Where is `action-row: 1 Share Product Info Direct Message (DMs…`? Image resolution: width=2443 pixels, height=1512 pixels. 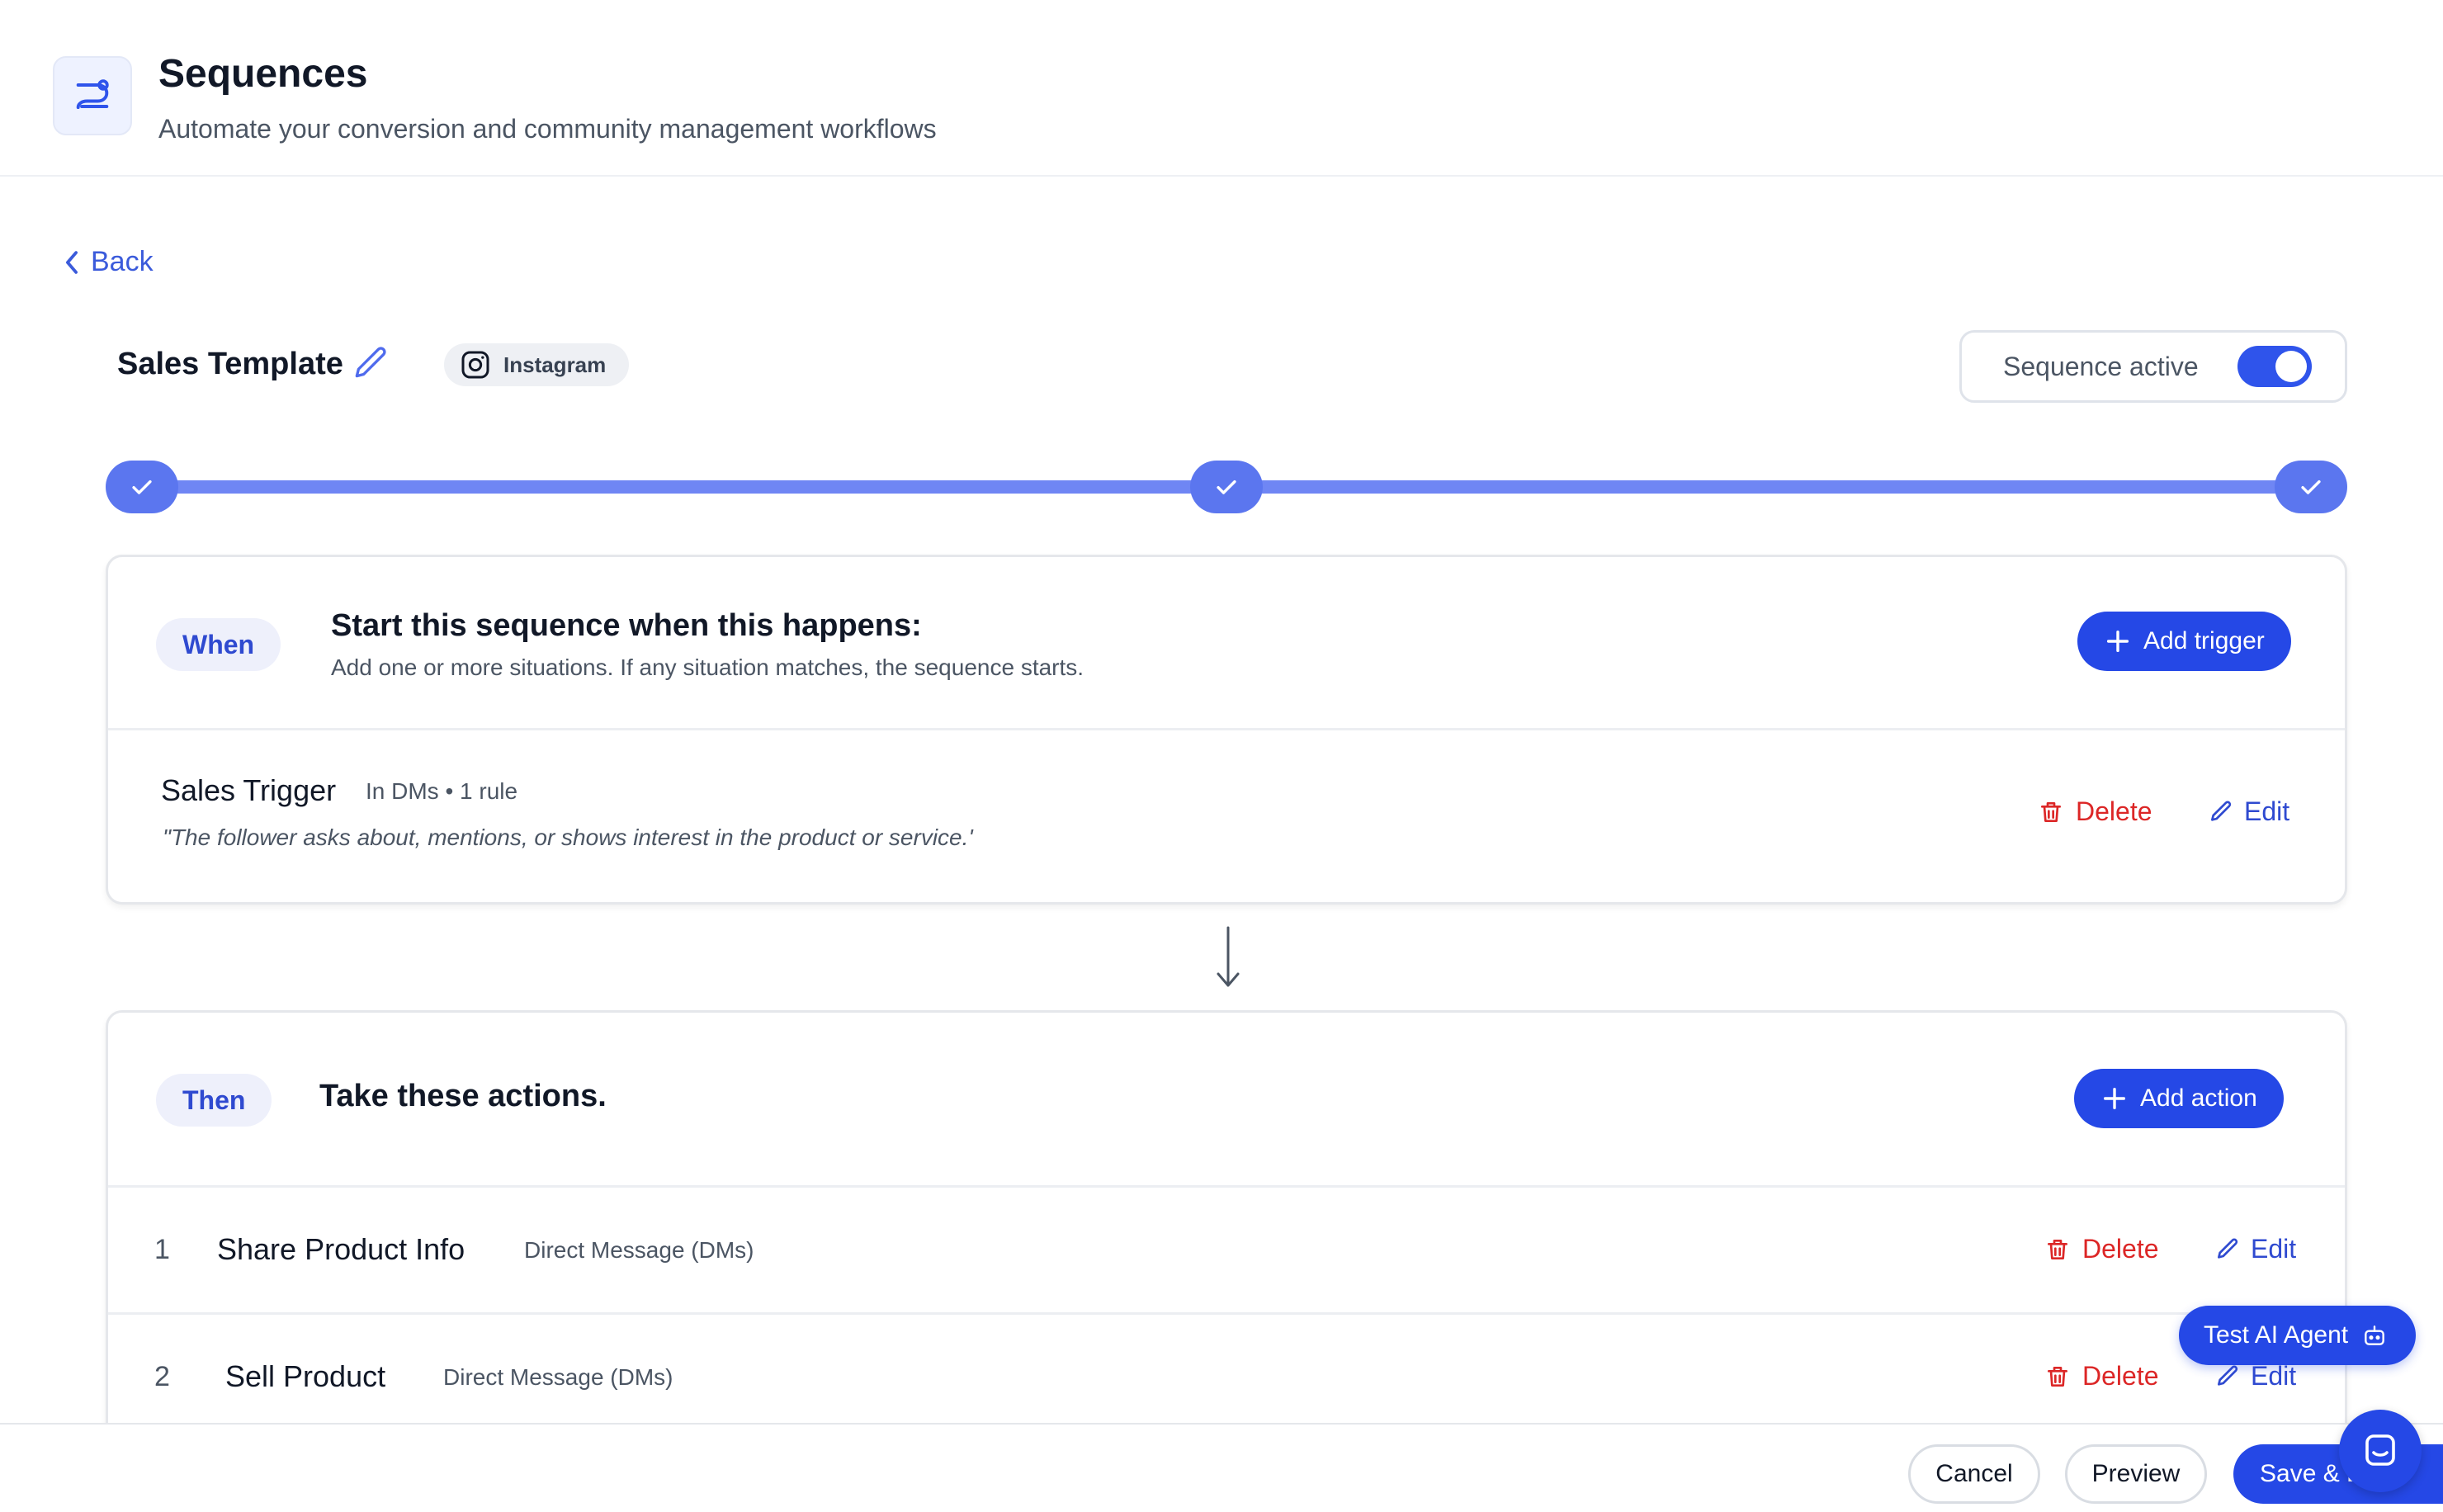 action-row: 1 Share Product Info Direct Message (DMs… is located at coordinates (1226, 1251).